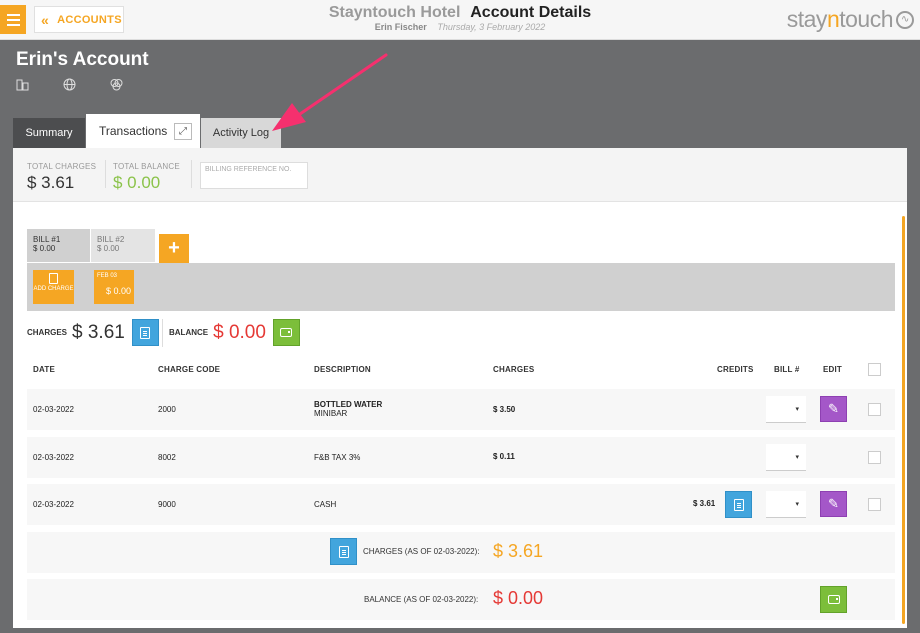 The height and width of the screenshot is (633, 920). I want to click on row-charge-code: 2000, so click(167, 409).